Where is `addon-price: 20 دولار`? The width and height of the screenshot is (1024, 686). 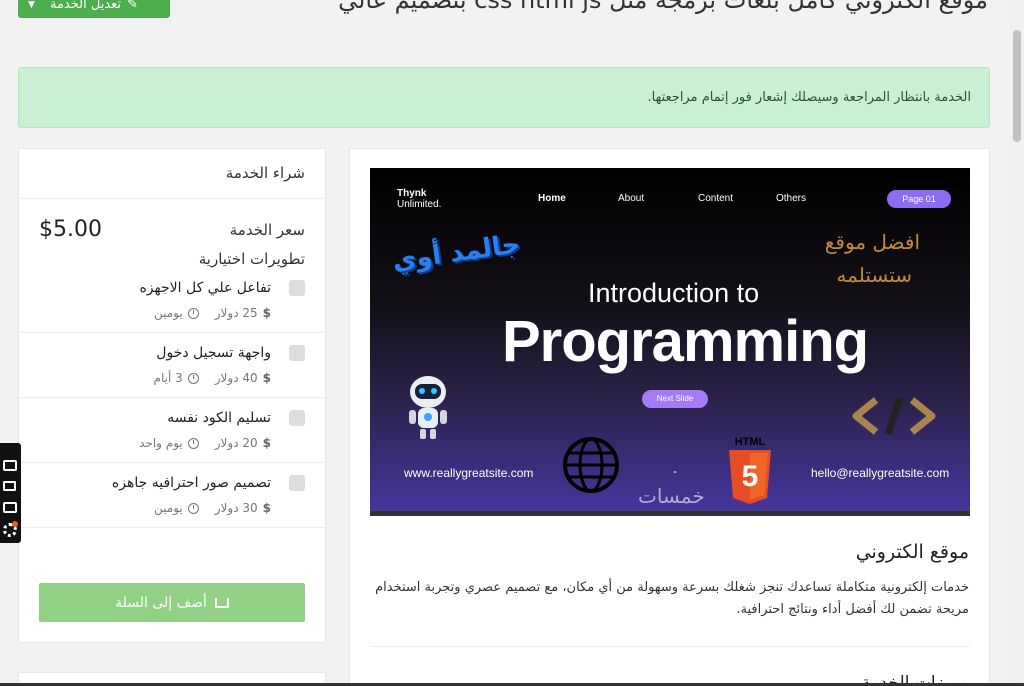 addon-price: 20 دولار is located at coordinates (236, 443).